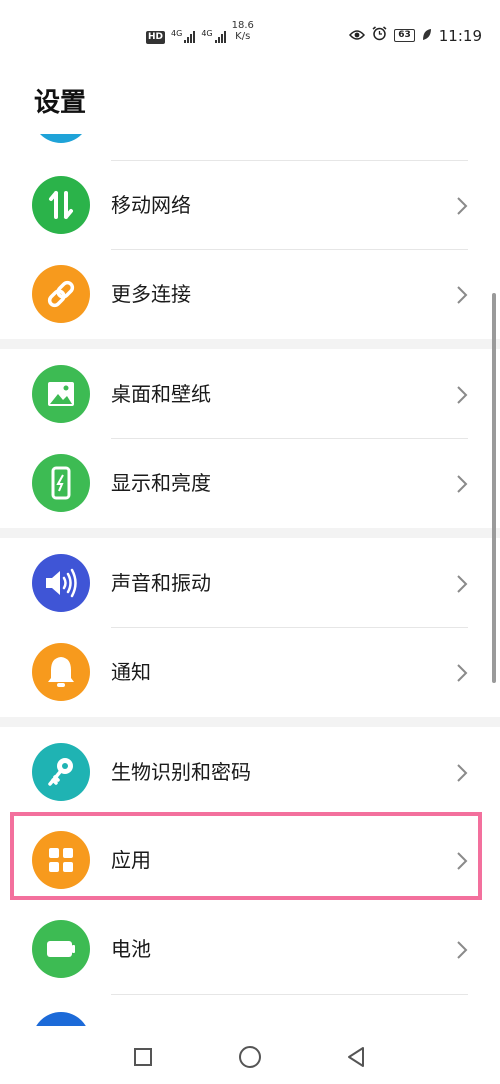  I want to click on settings-item-display: 显示和亮度, so click(250, 483).